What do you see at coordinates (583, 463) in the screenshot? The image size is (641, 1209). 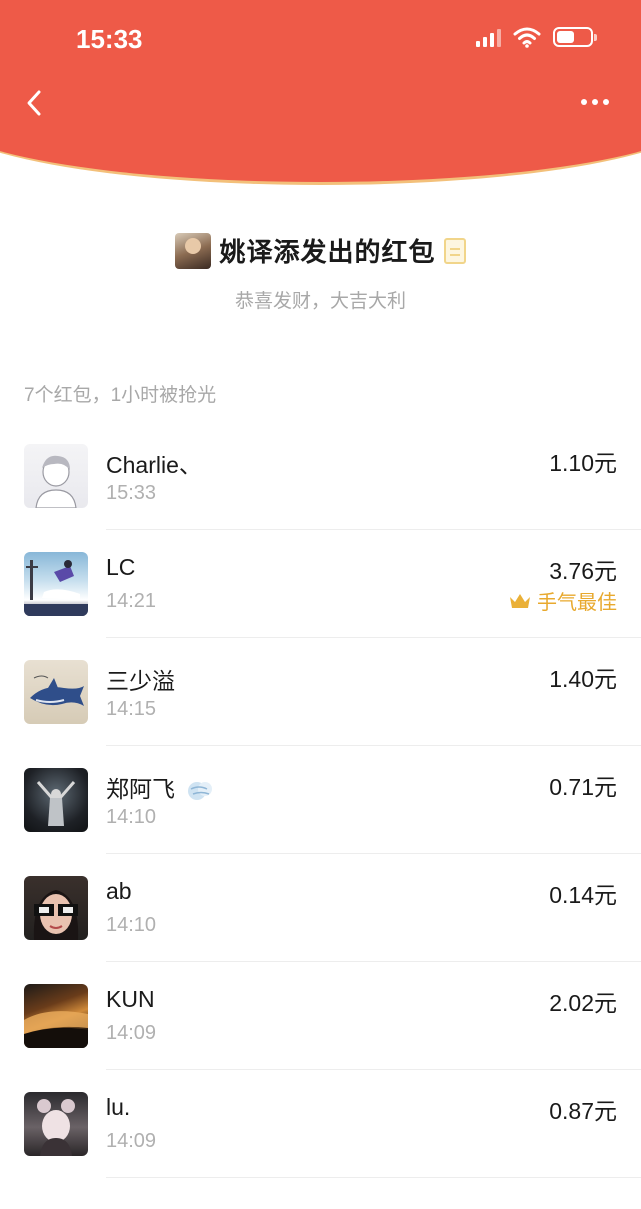 I see `received-amount: 1.10元` at bounding box center [583, 463].